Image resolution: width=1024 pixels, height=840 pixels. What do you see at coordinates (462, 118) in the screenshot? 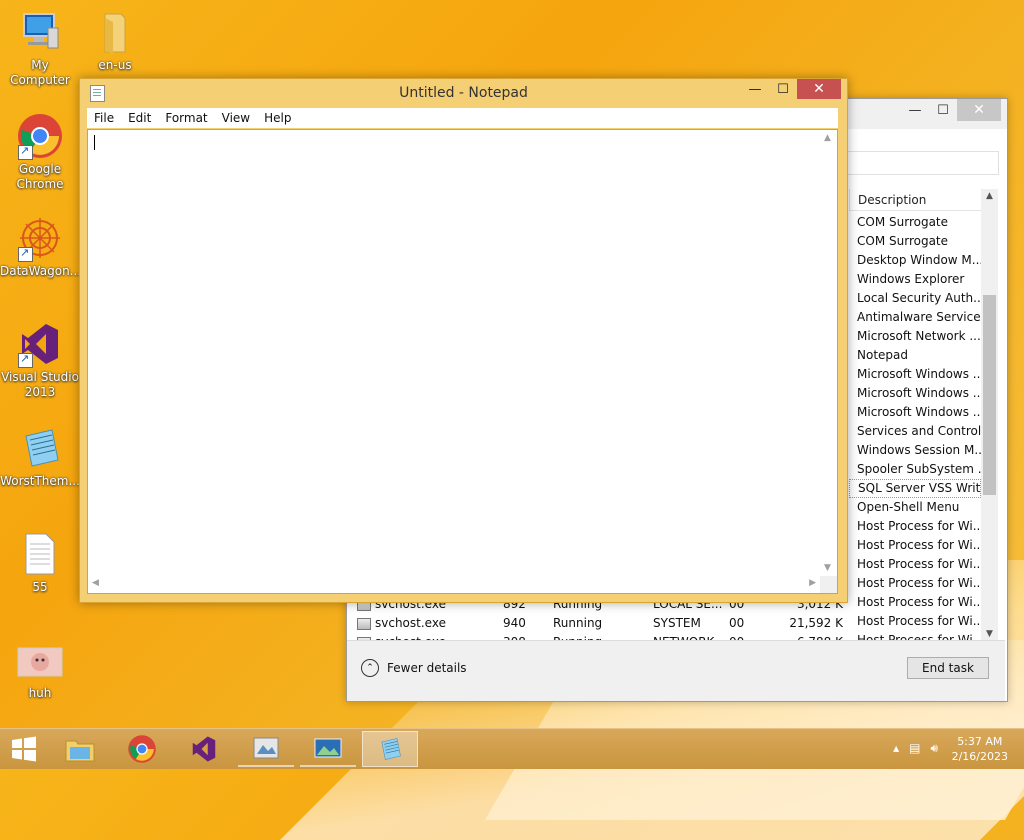
I see `menu-bar: File Edit Format View Help` at bounding box center [462, 118].